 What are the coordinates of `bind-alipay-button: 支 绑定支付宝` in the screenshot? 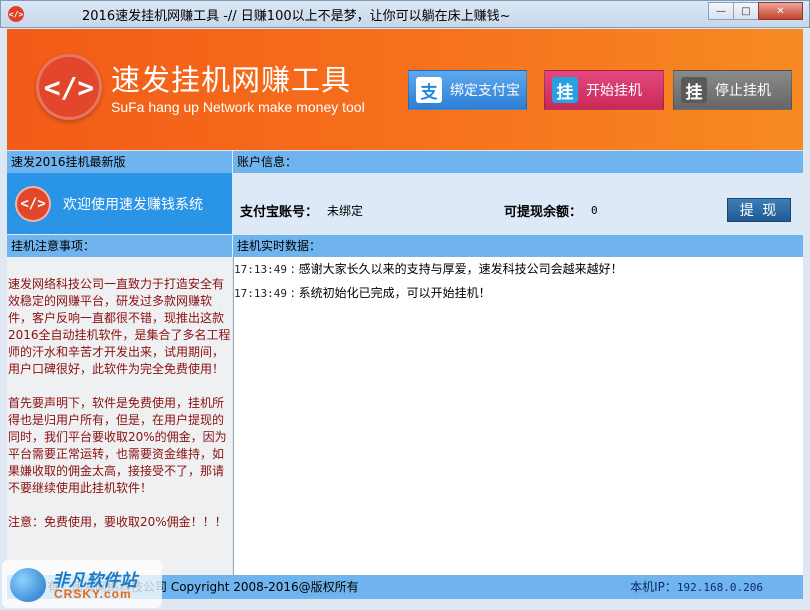 It's located at (467, 90).